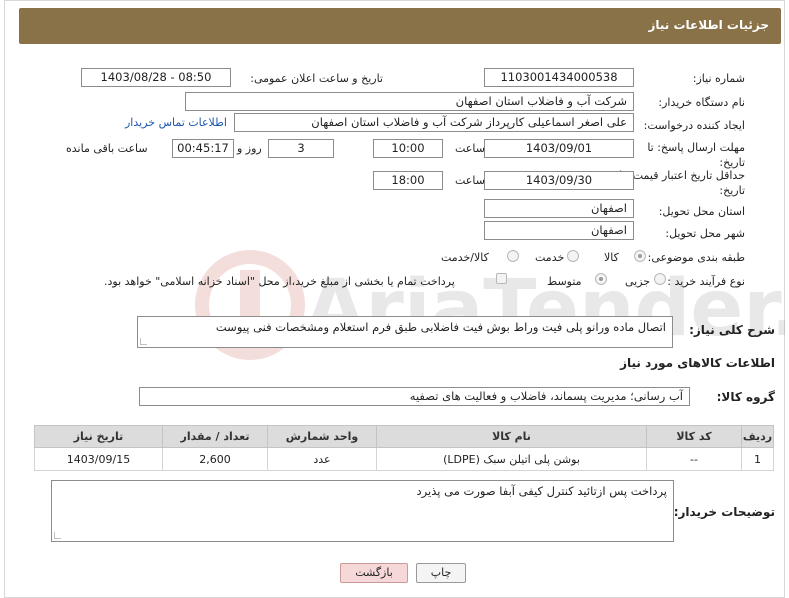  I want to click on creator-label: ایجاد کننده درخواست:, so click(694, 125).